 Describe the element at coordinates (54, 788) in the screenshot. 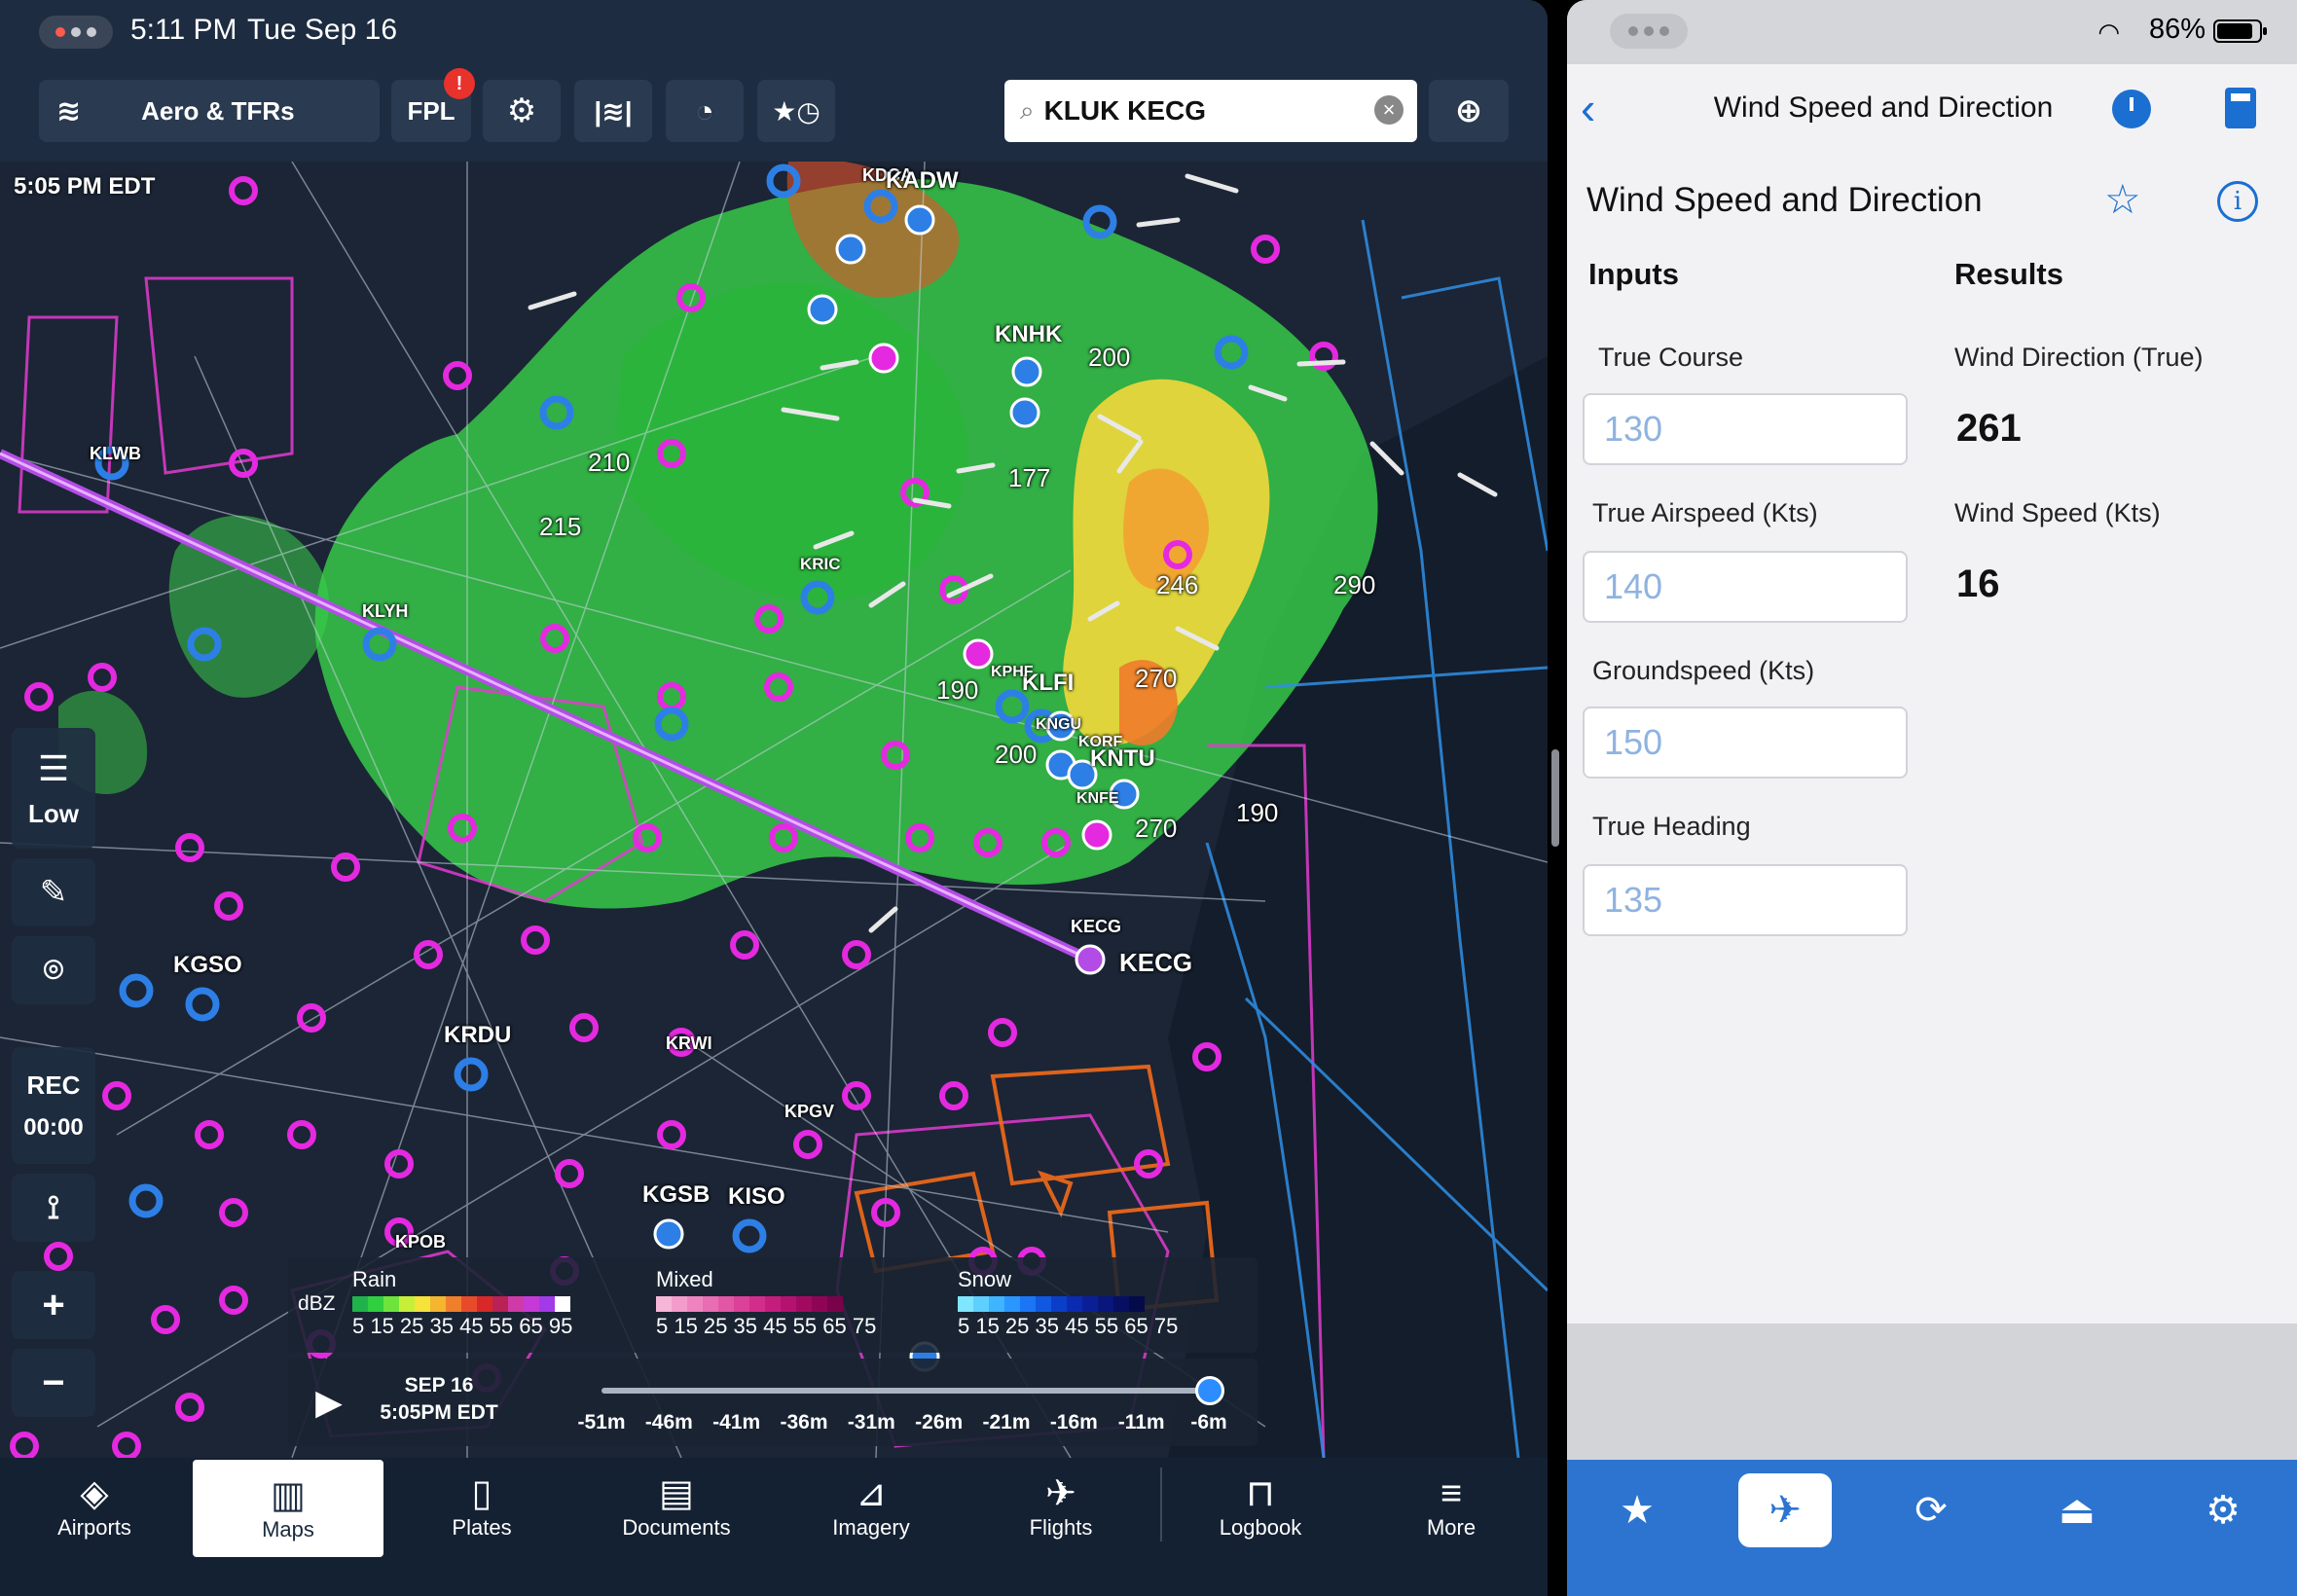

I see `map-settings-button: ☰ Low` at that location.